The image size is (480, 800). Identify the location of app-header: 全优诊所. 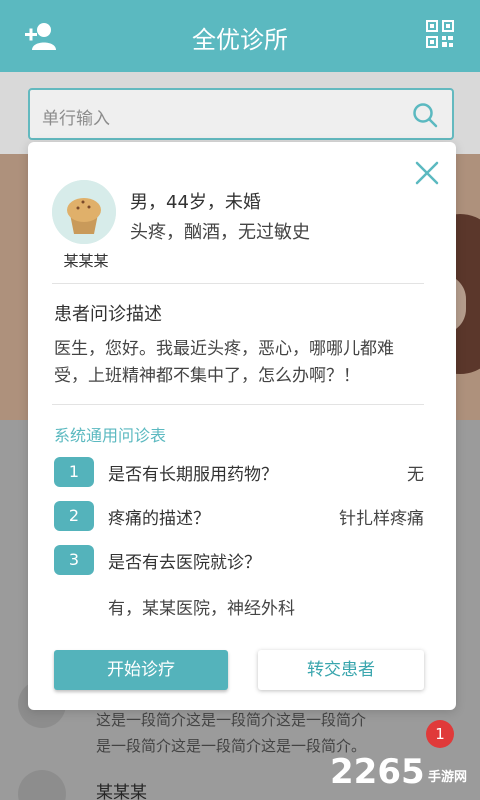
(240, 36).